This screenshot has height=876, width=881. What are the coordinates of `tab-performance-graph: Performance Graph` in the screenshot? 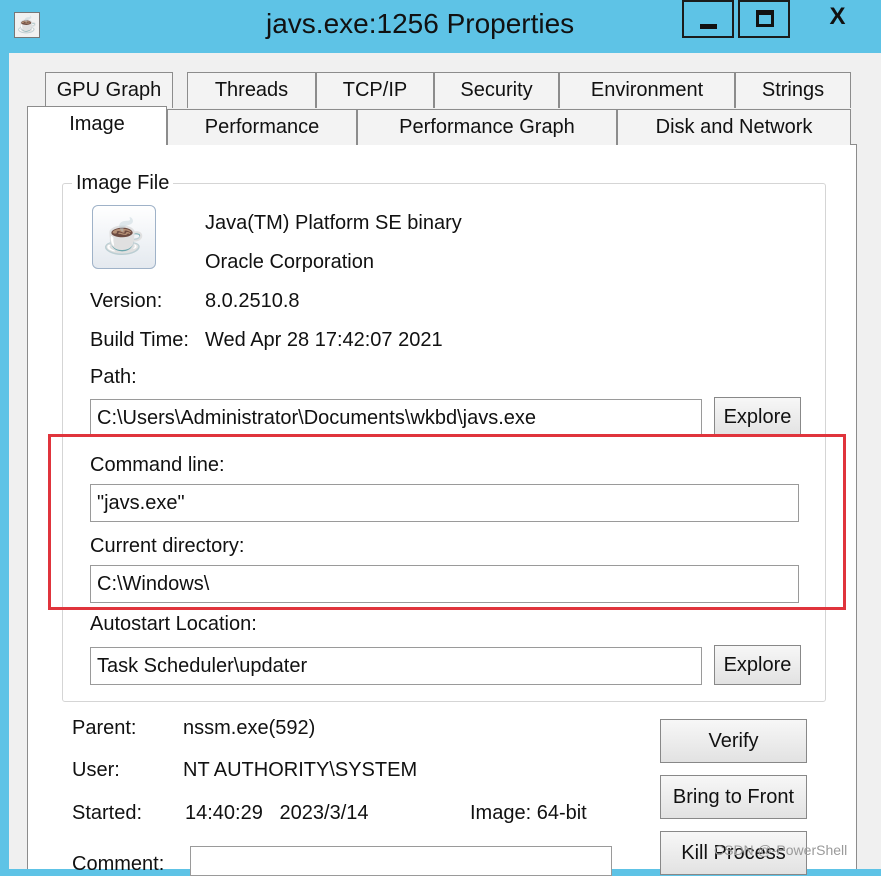 It's located at (487, 127).